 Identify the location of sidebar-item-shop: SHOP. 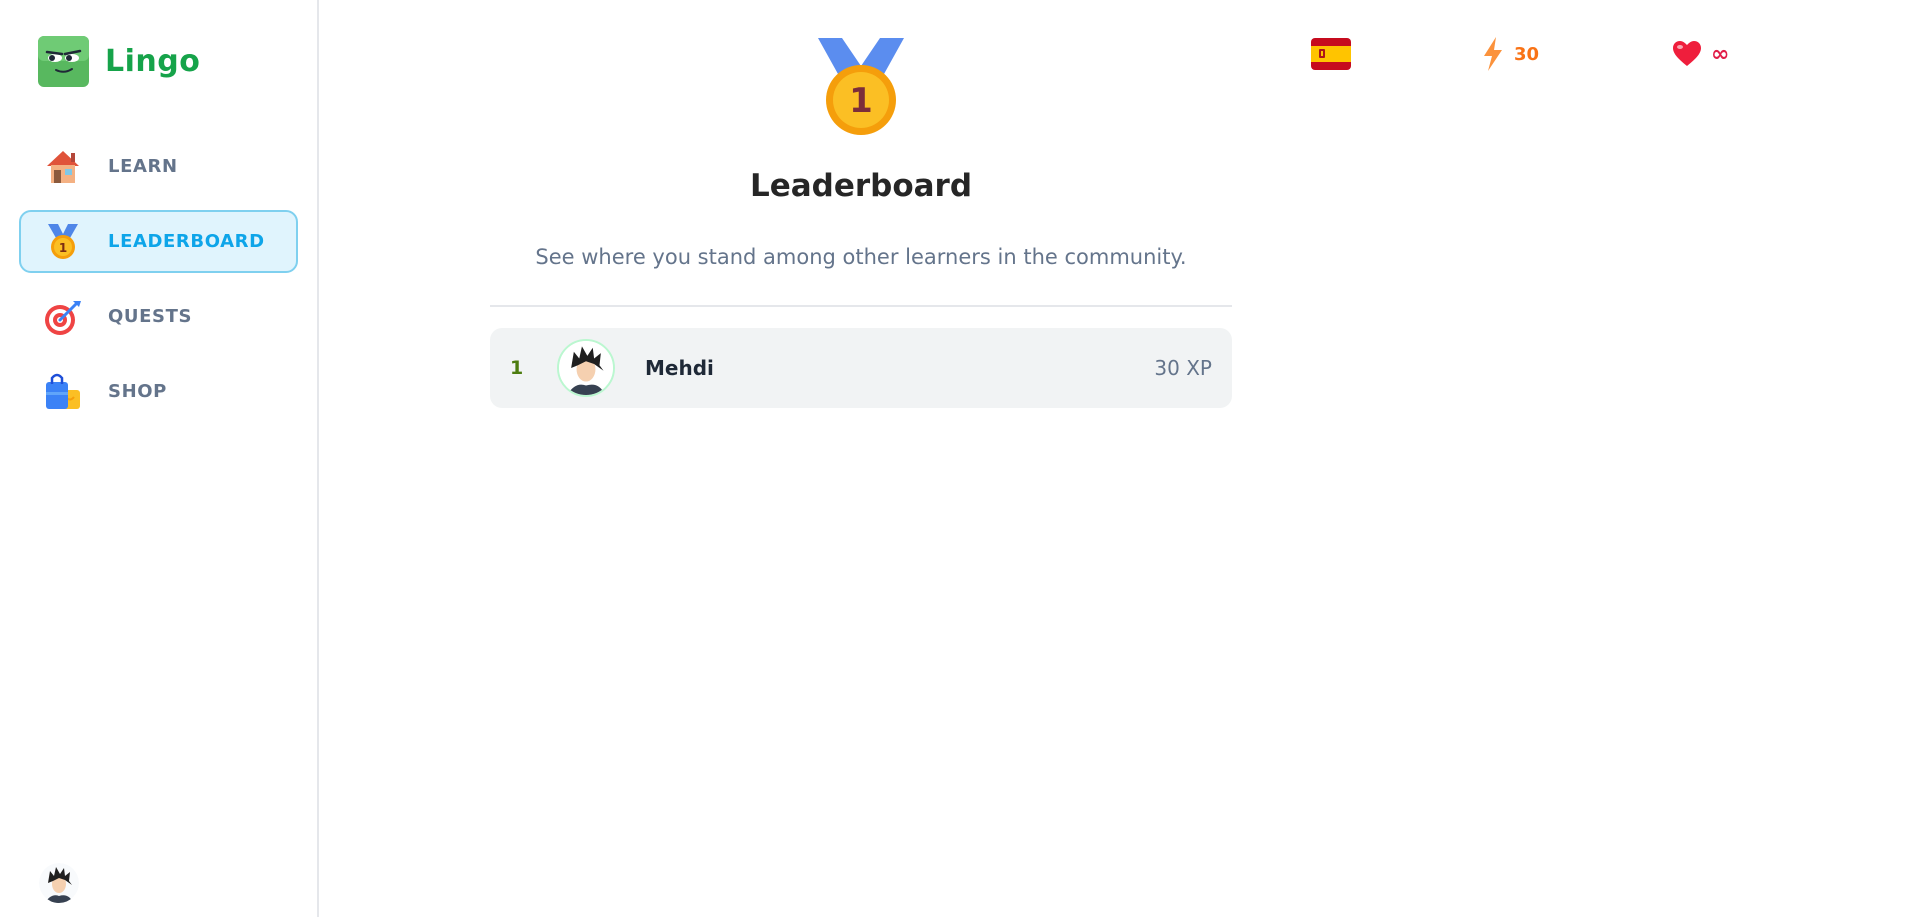
(158, 391).